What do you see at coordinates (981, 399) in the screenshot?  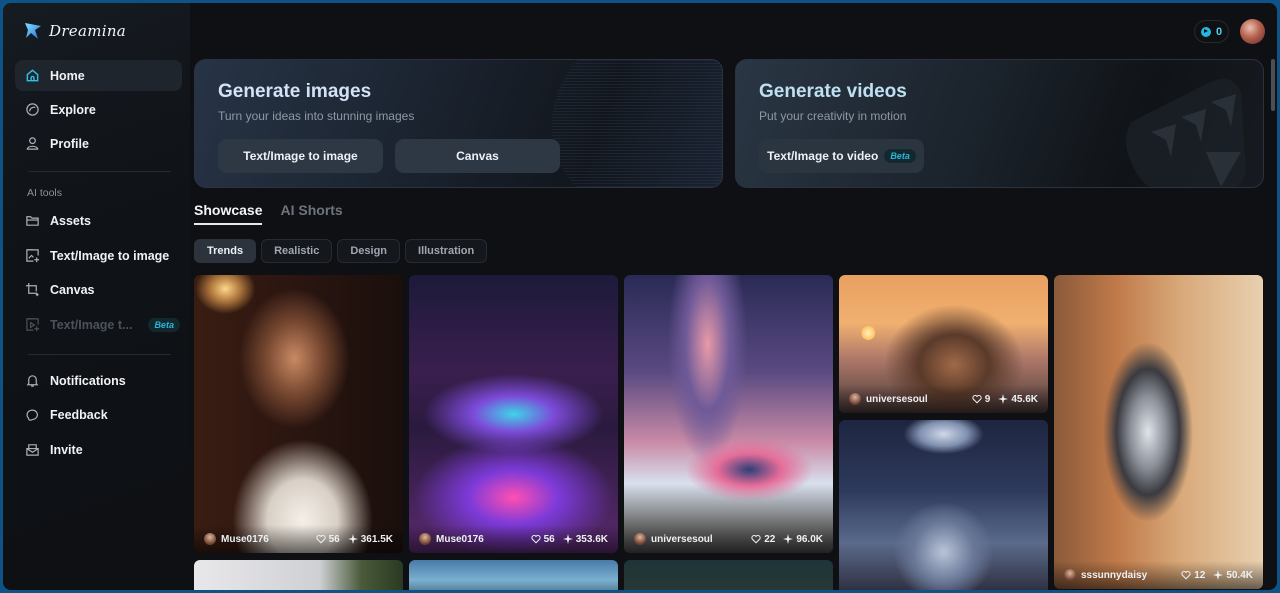 I see `likes-stat: 9` at bounding box center [981, 399].